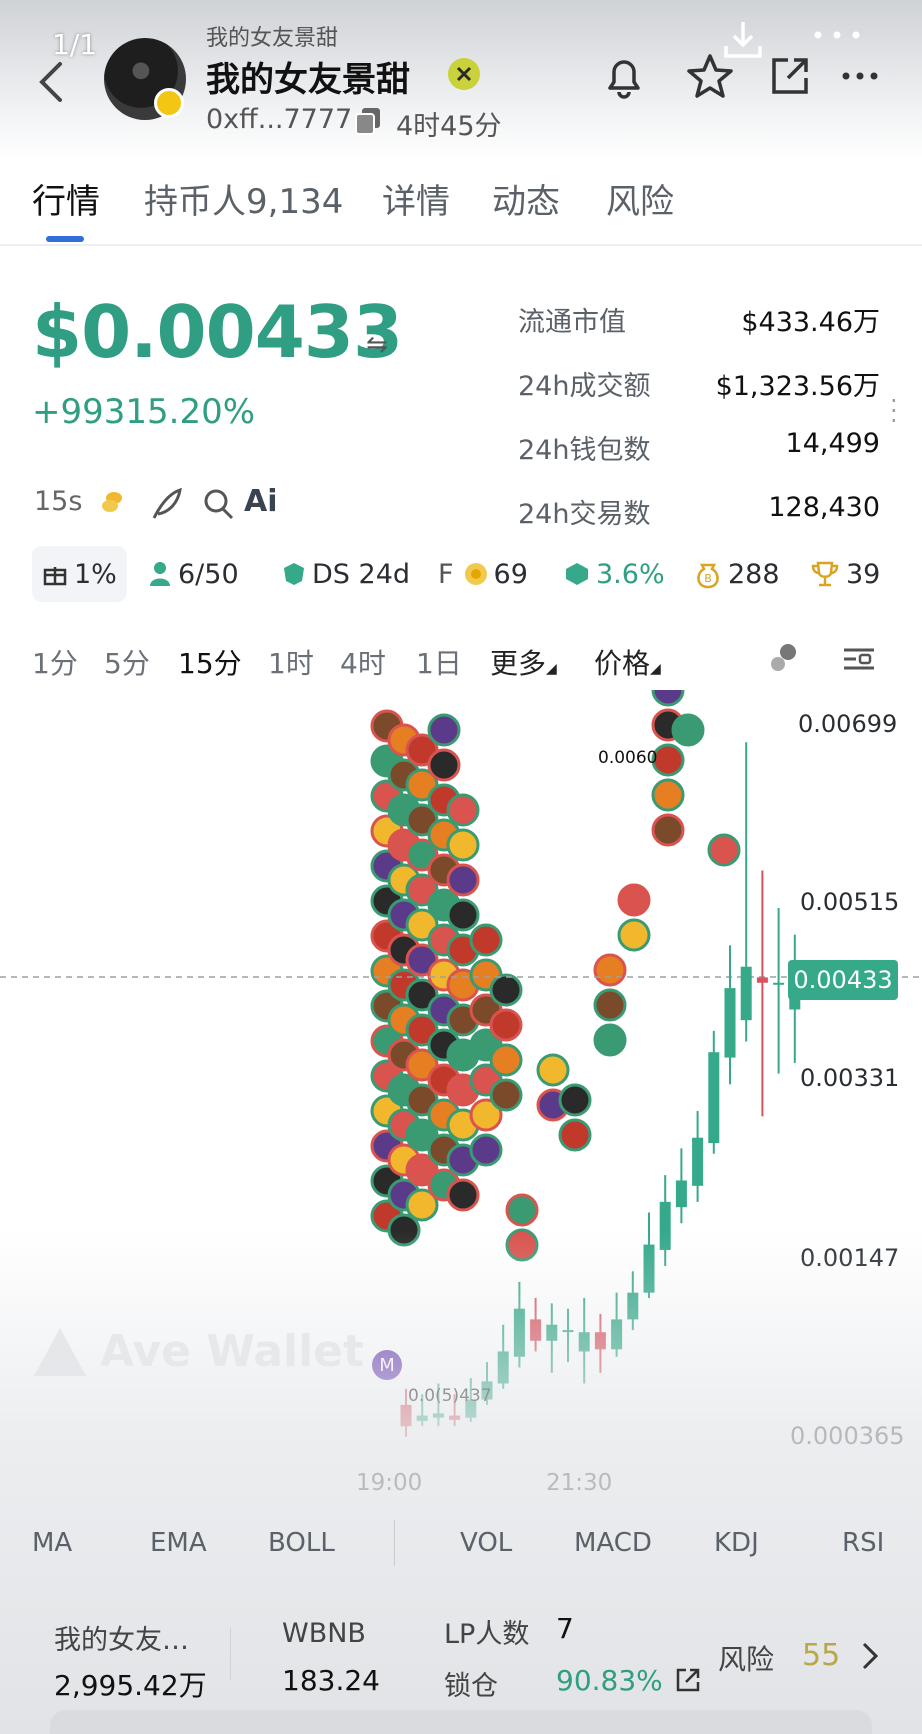  I want to click on chevron-right-icon, so click(870, 1656).